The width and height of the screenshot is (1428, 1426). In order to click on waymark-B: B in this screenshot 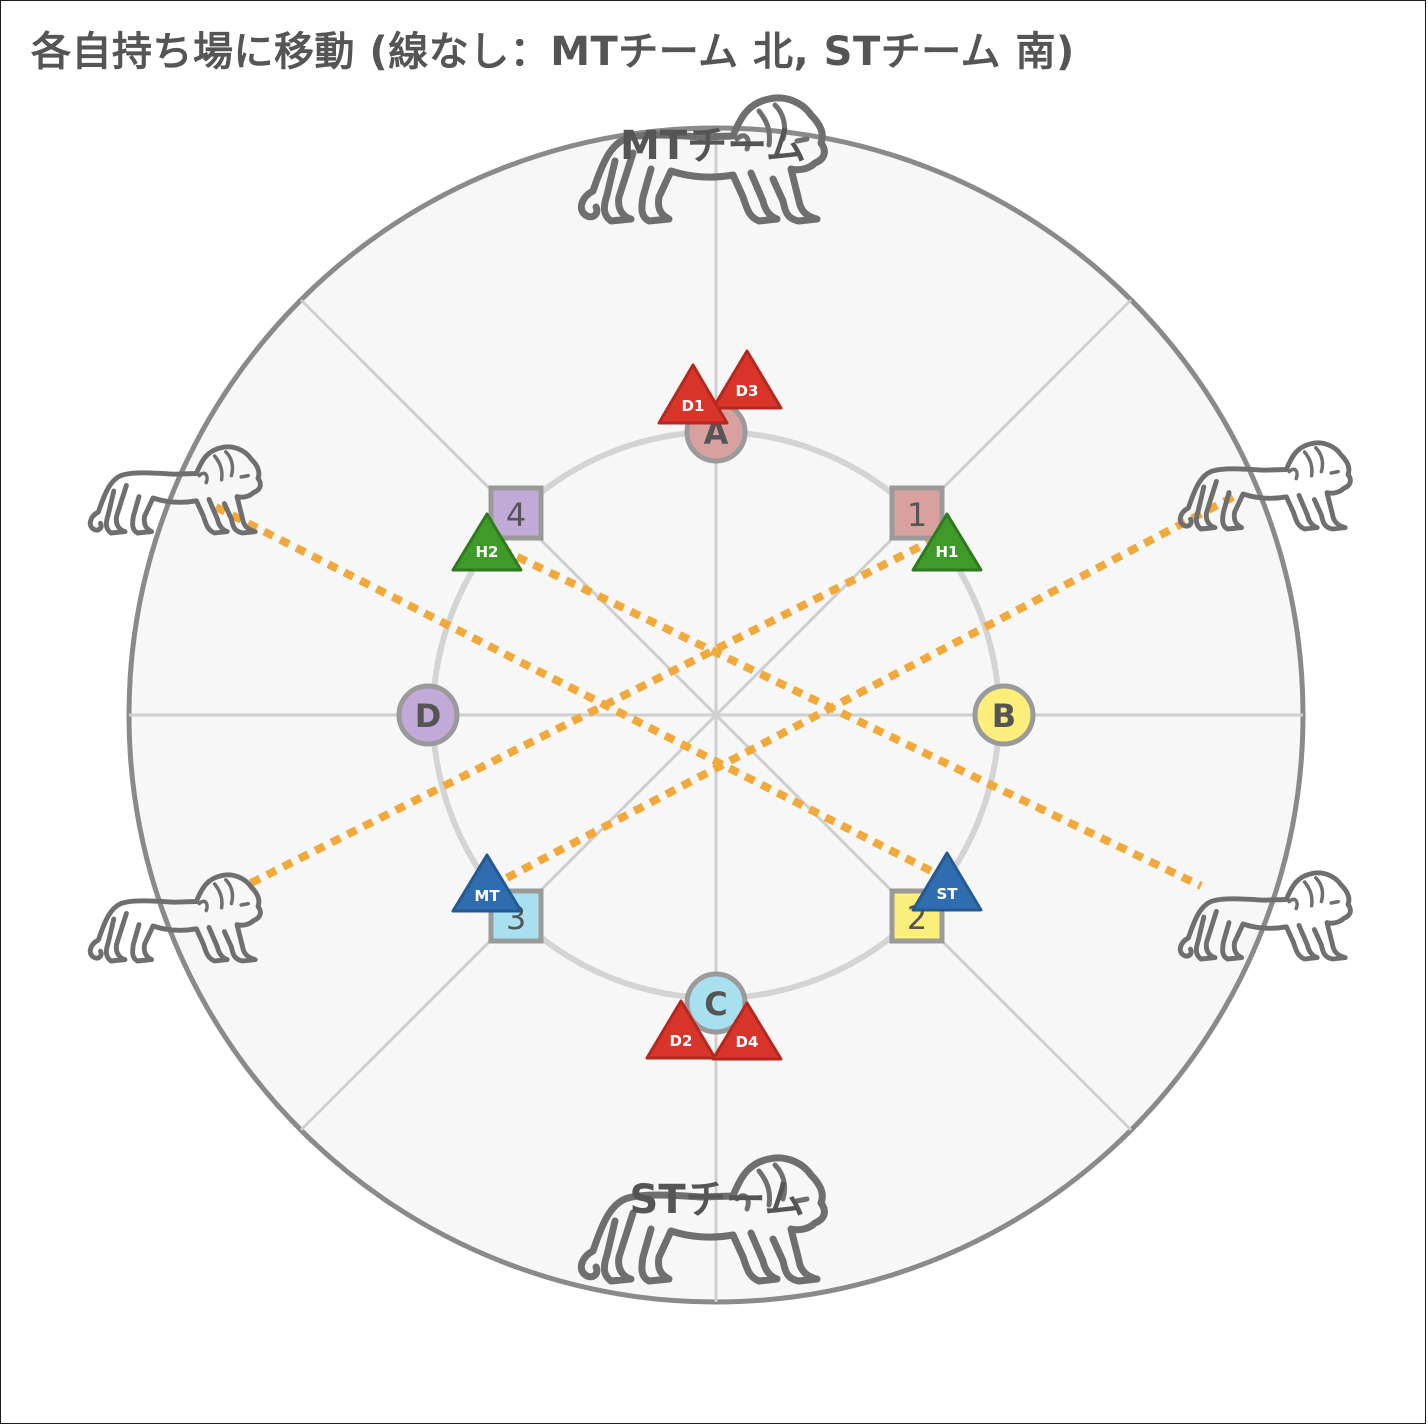, I will do `click(1004, 715)`.